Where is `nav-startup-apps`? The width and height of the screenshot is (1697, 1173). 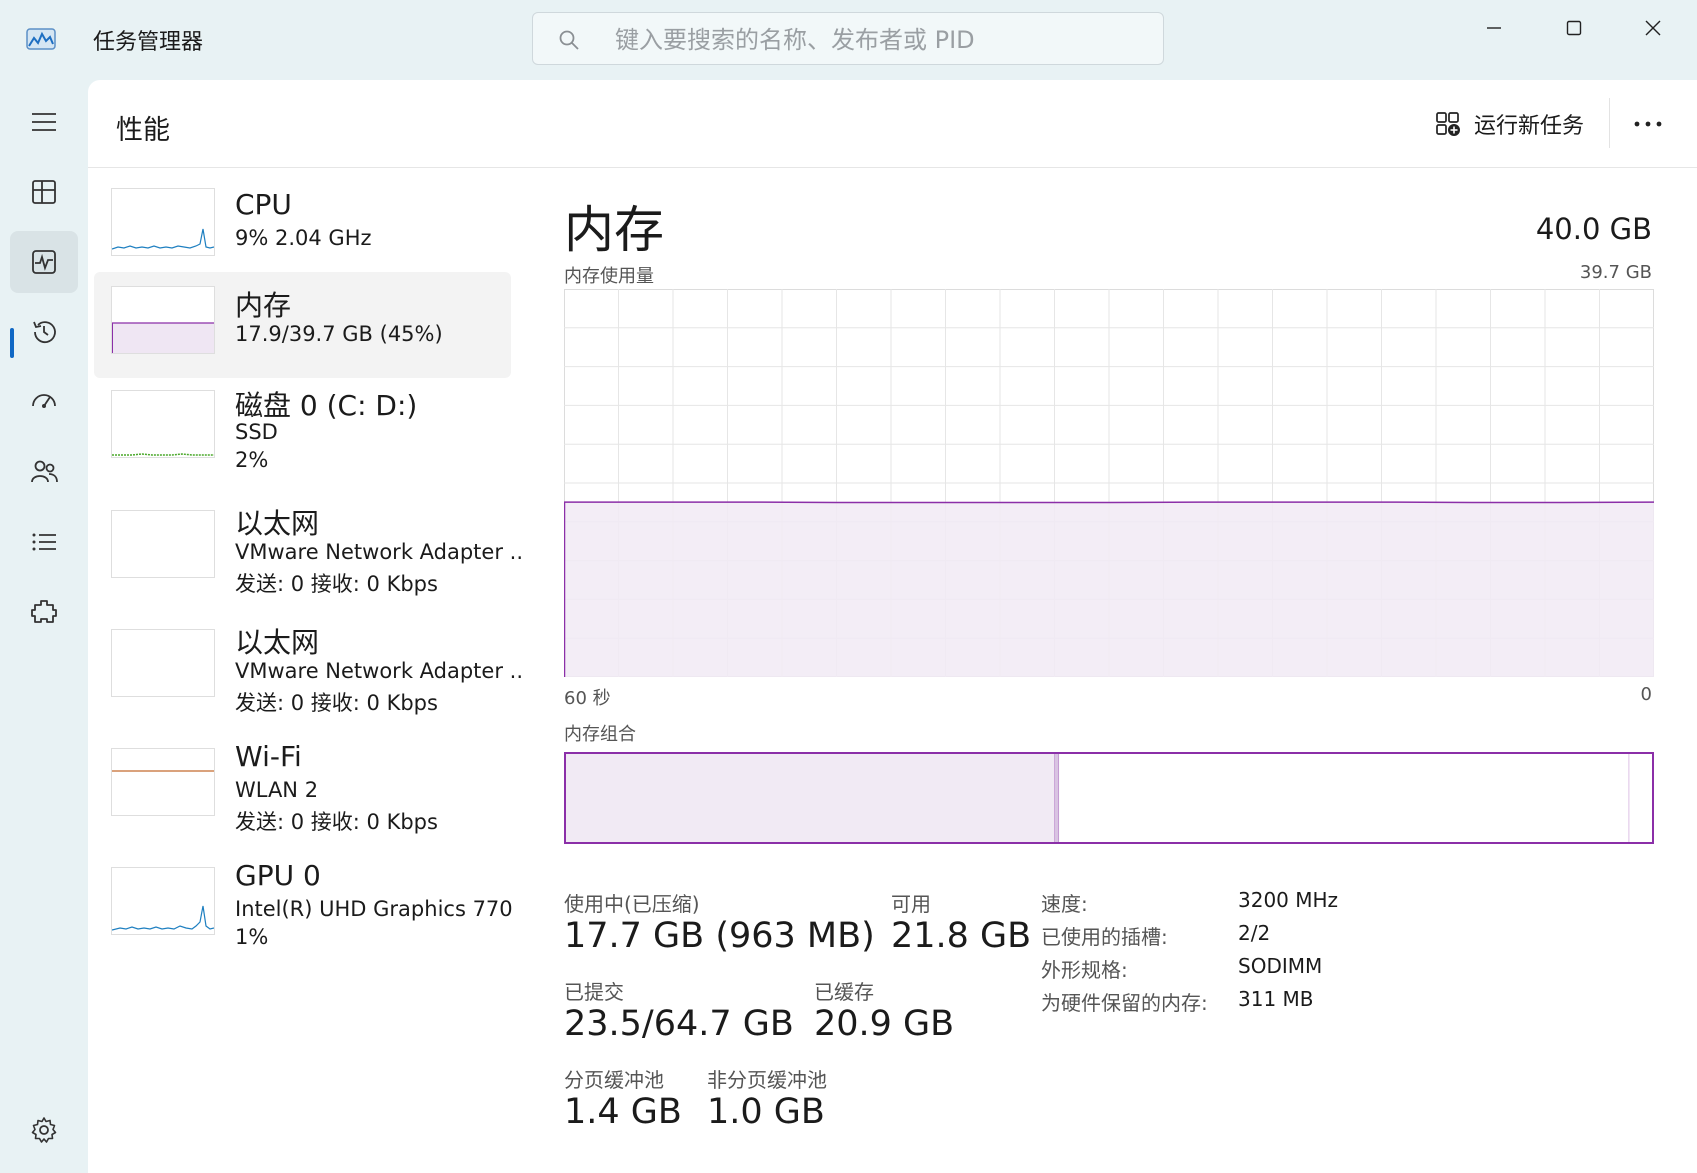 nav-startup-apps is located at coordinates (44, 402).